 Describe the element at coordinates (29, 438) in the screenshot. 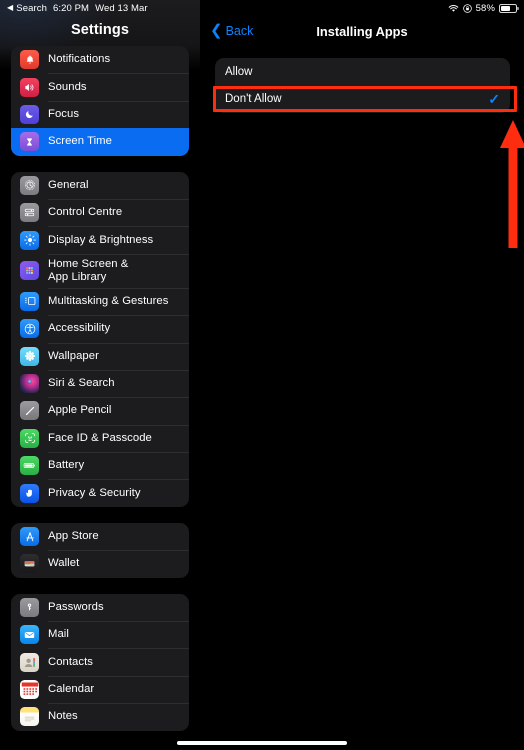

I see `face-id-icon` at that location.